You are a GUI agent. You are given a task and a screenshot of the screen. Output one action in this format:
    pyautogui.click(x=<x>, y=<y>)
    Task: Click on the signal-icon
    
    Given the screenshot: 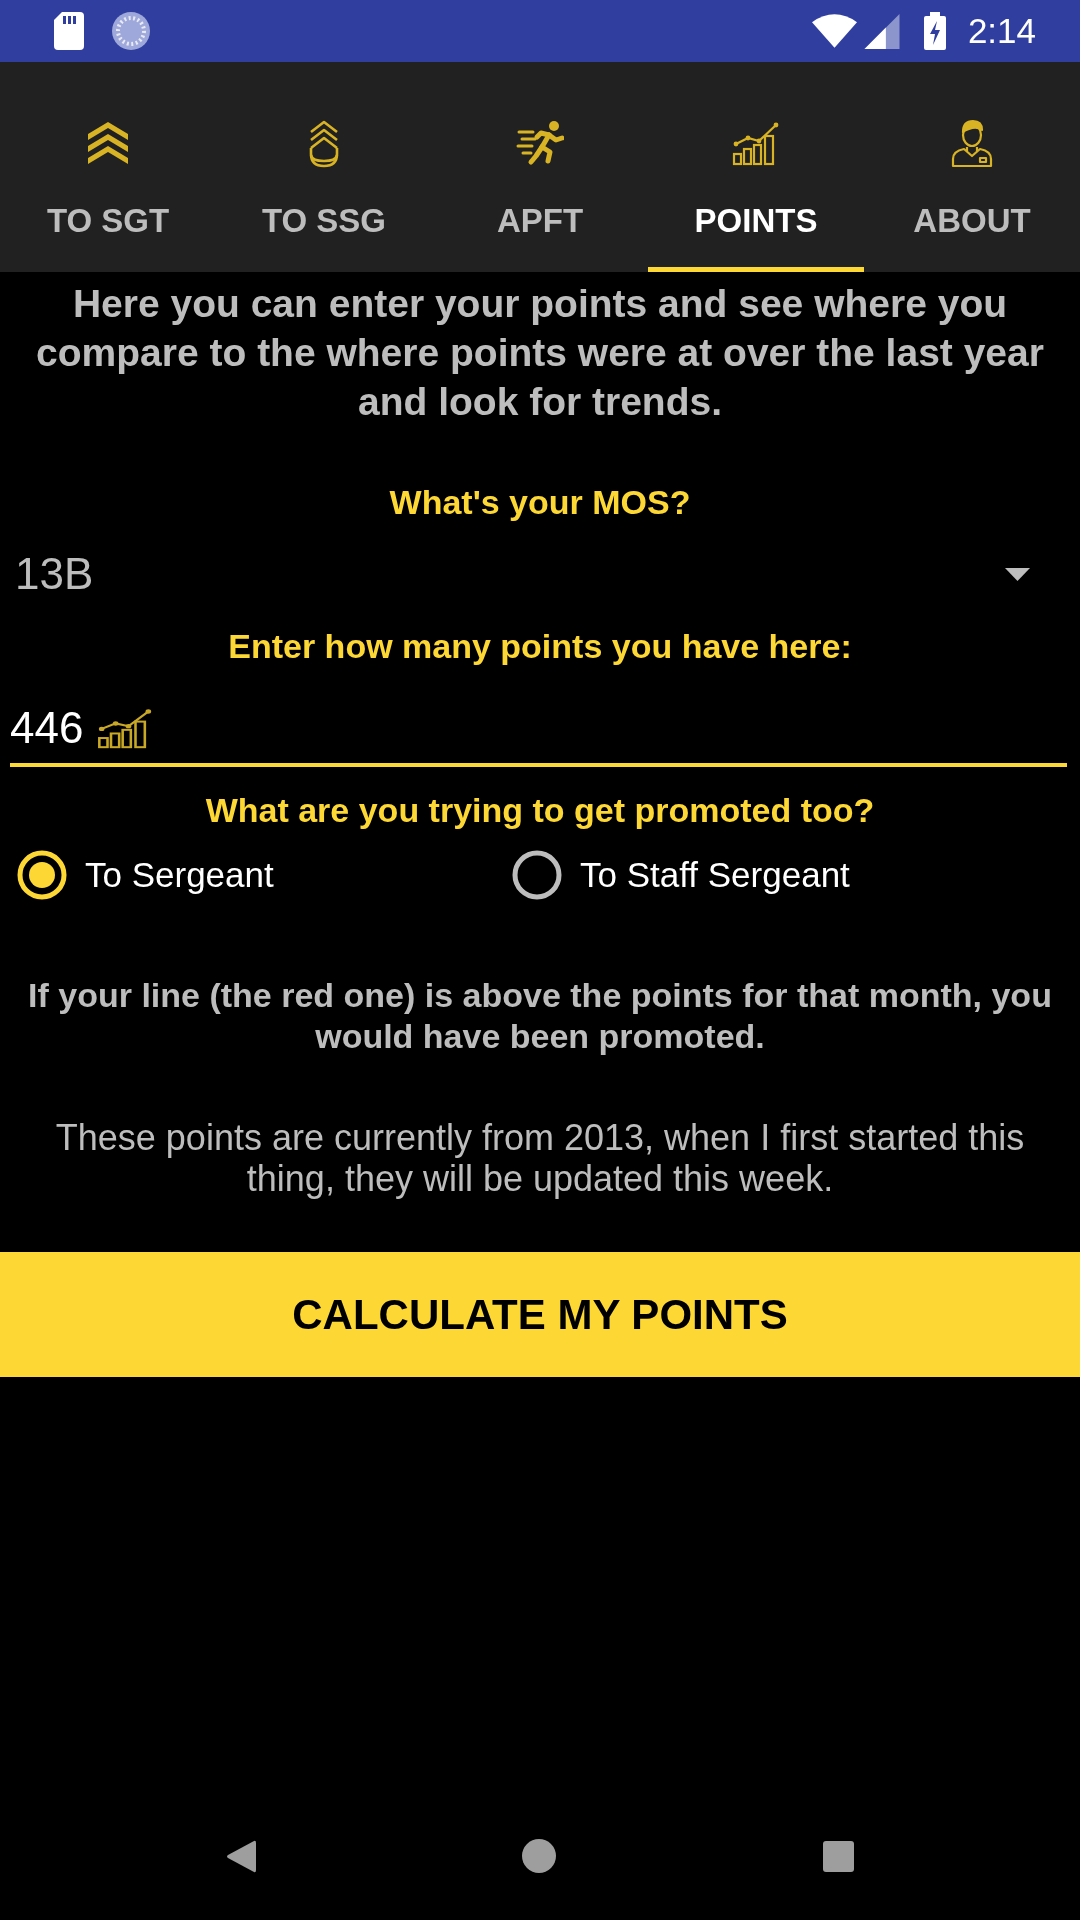 What is the action you would take?
    pyautogui.click(x=881, y=31)
    